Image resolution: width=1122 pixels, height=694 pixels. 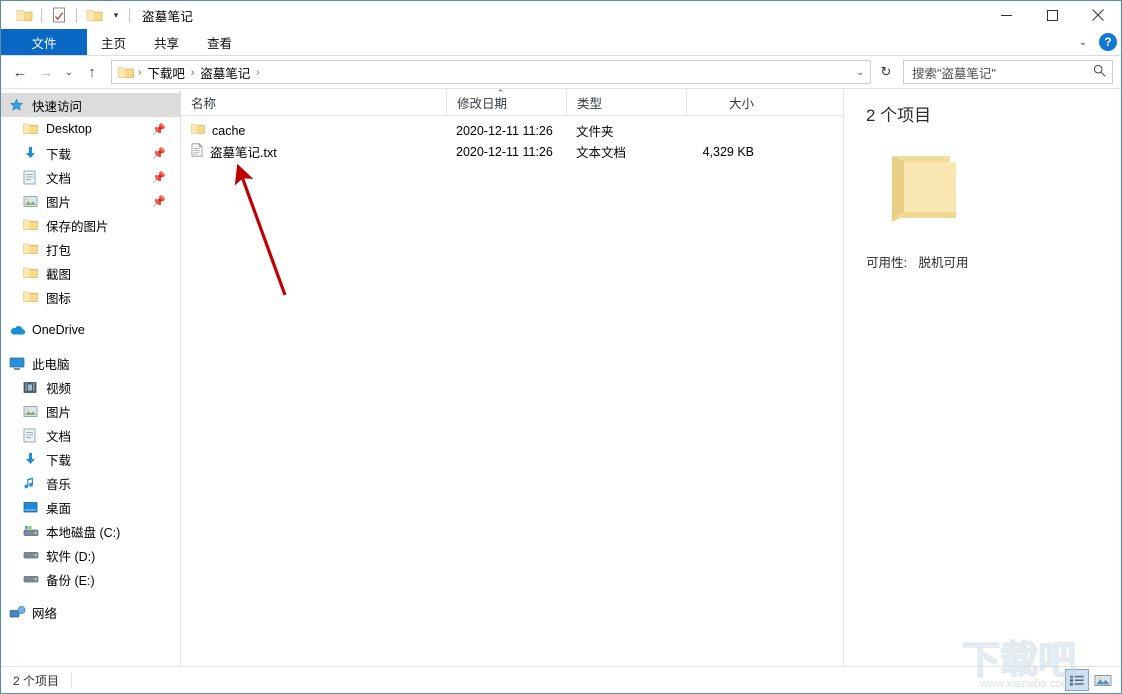 I want to click on network-icon, so click(x=19, y=612).